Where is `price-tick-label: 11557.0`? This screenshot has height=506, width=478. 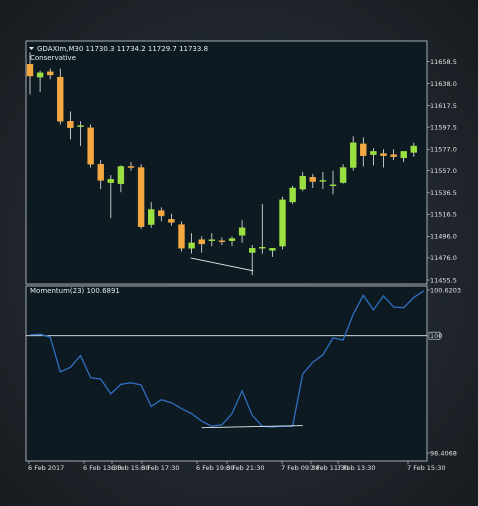 price-tick-label: 11557.0 is located at coordinates (443, 171).